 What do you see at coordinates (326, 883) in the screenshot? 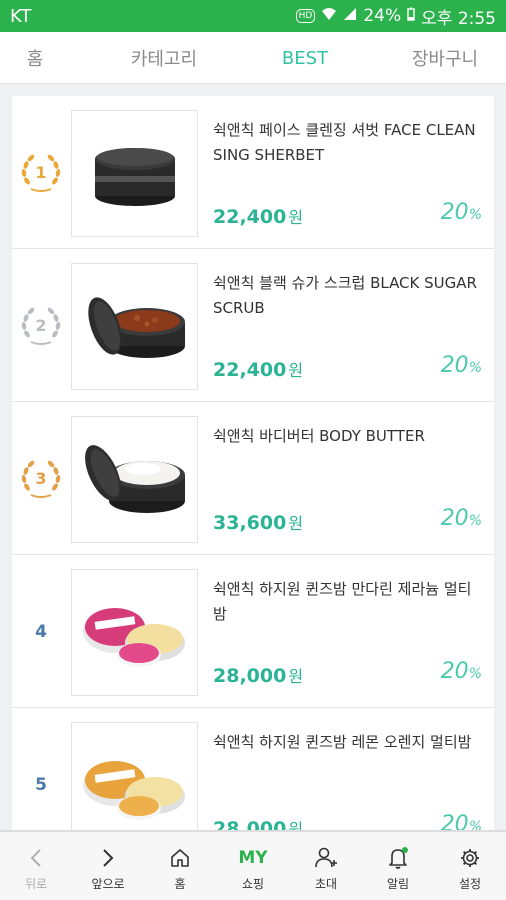
I see `invite-label: 초대` at bounding box center [326, 883].